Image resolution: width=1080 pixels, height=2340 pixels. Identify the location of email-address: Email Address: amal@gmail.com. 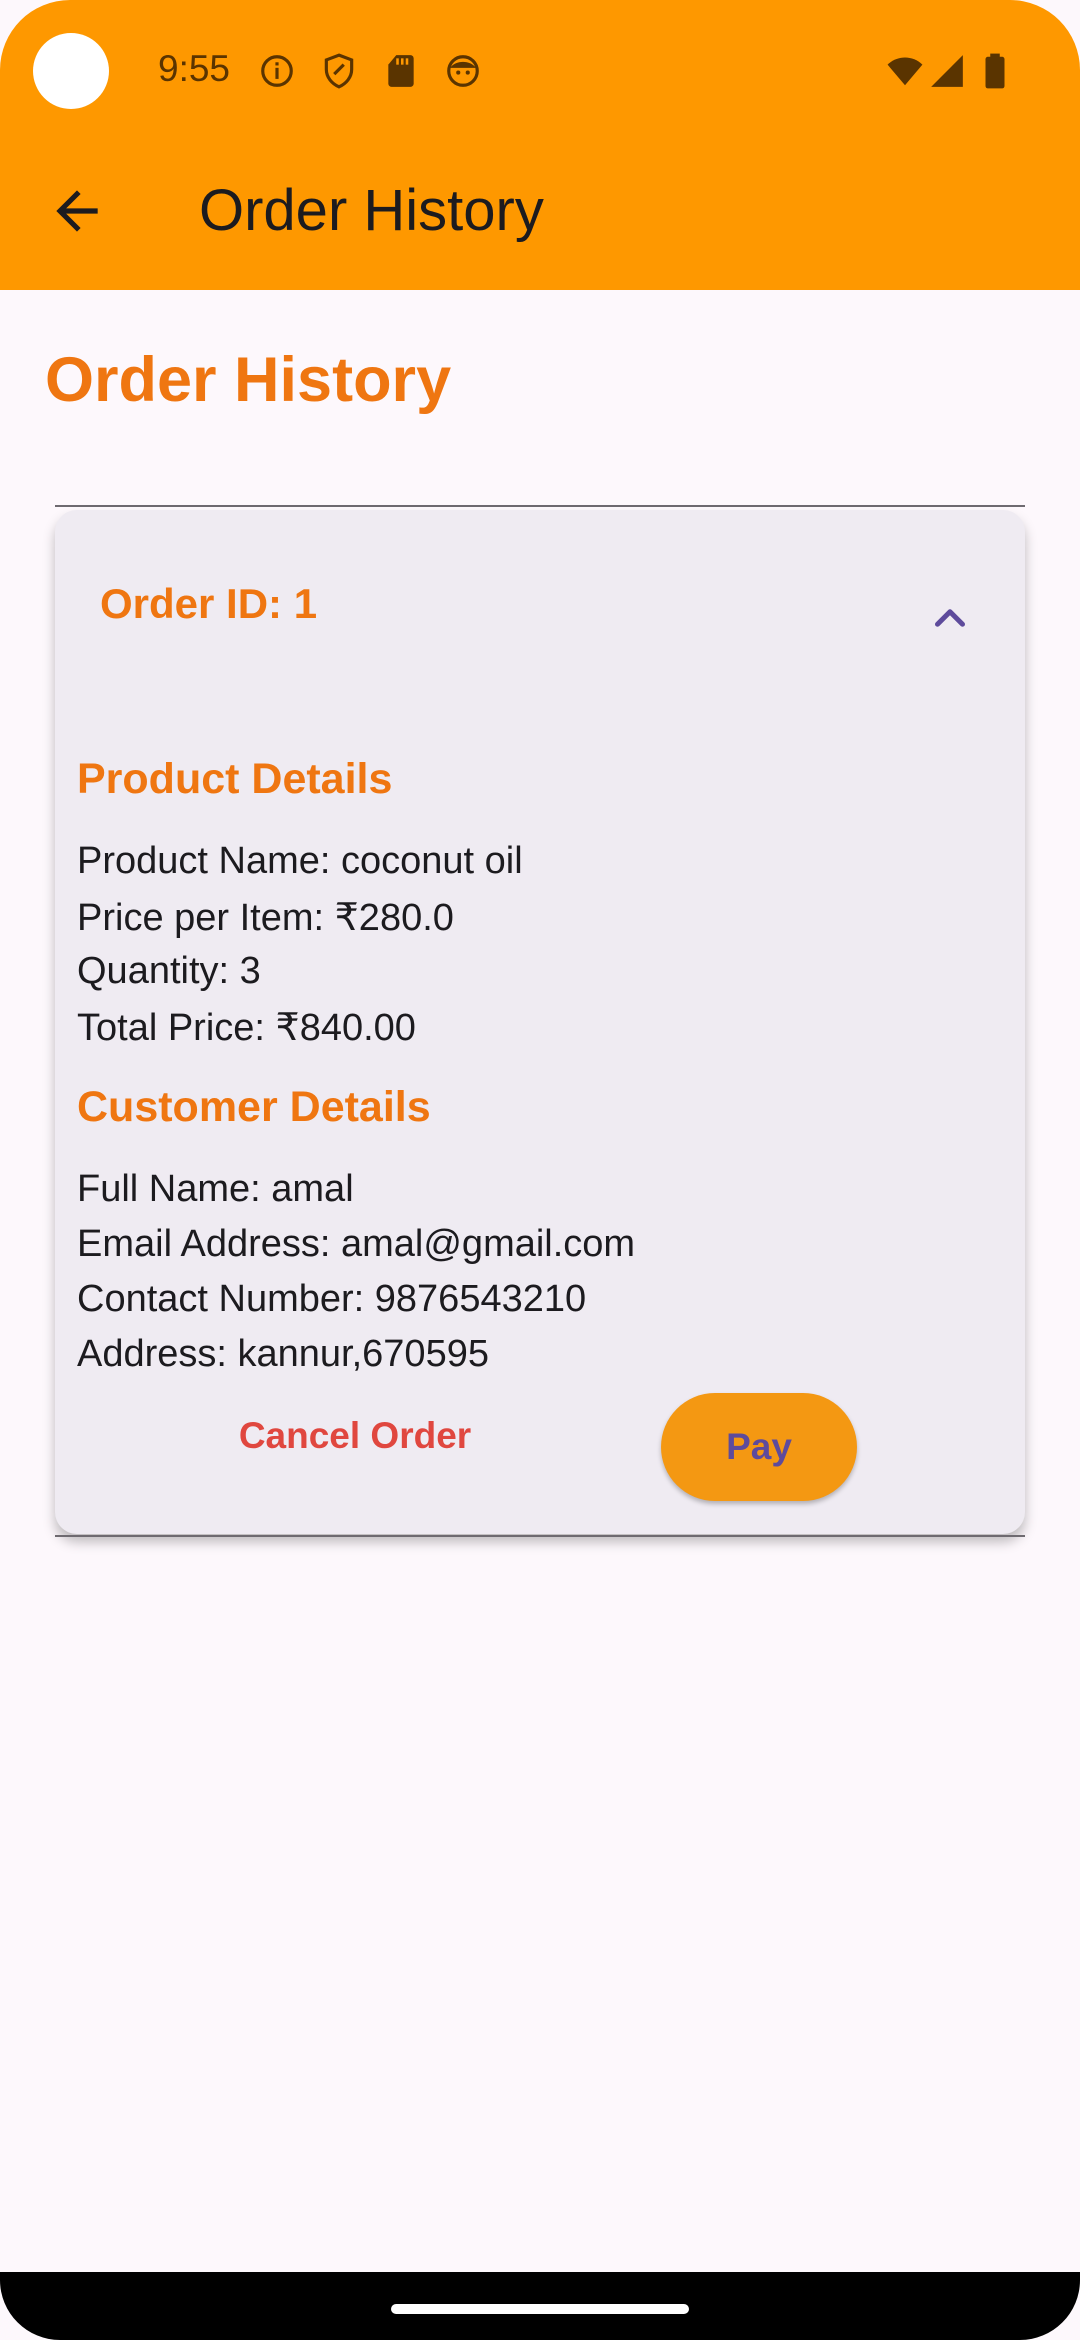
(356, 1244).